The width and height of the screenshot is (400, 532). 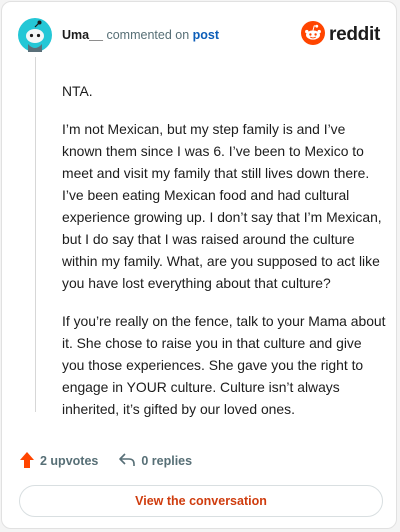 What do you see at coordinates (313, 35) in the screenshot?
I see `reddit-logo-icon` at bounding box center [313, 35].